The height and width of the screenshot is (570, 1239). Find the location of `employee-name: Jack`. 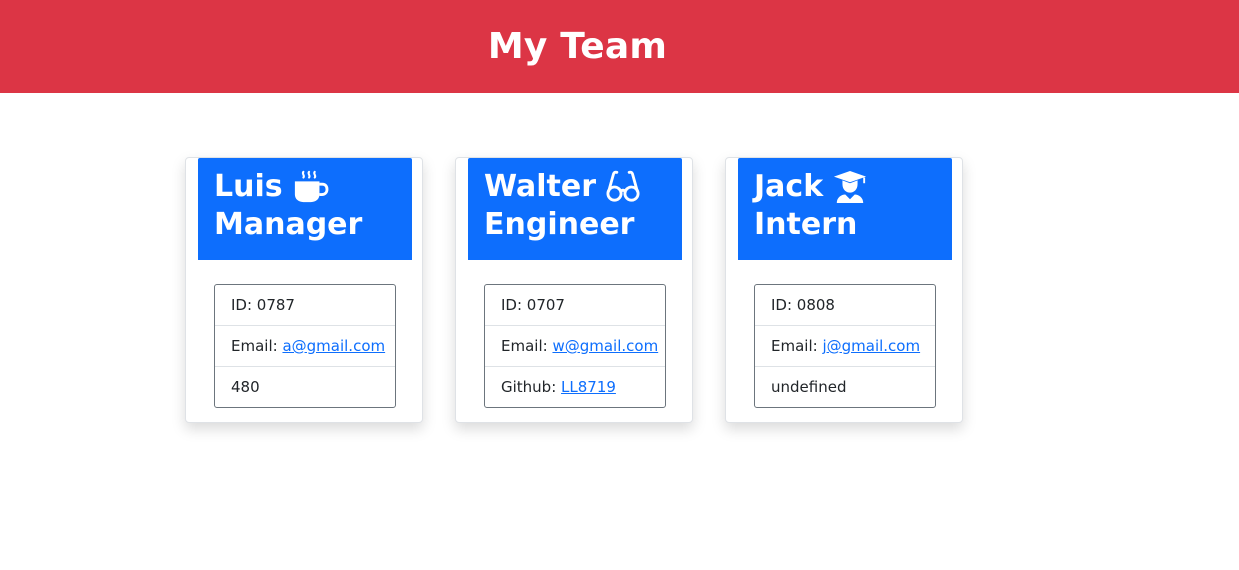

employee-name: Jack is located at coordinates (789, 186).